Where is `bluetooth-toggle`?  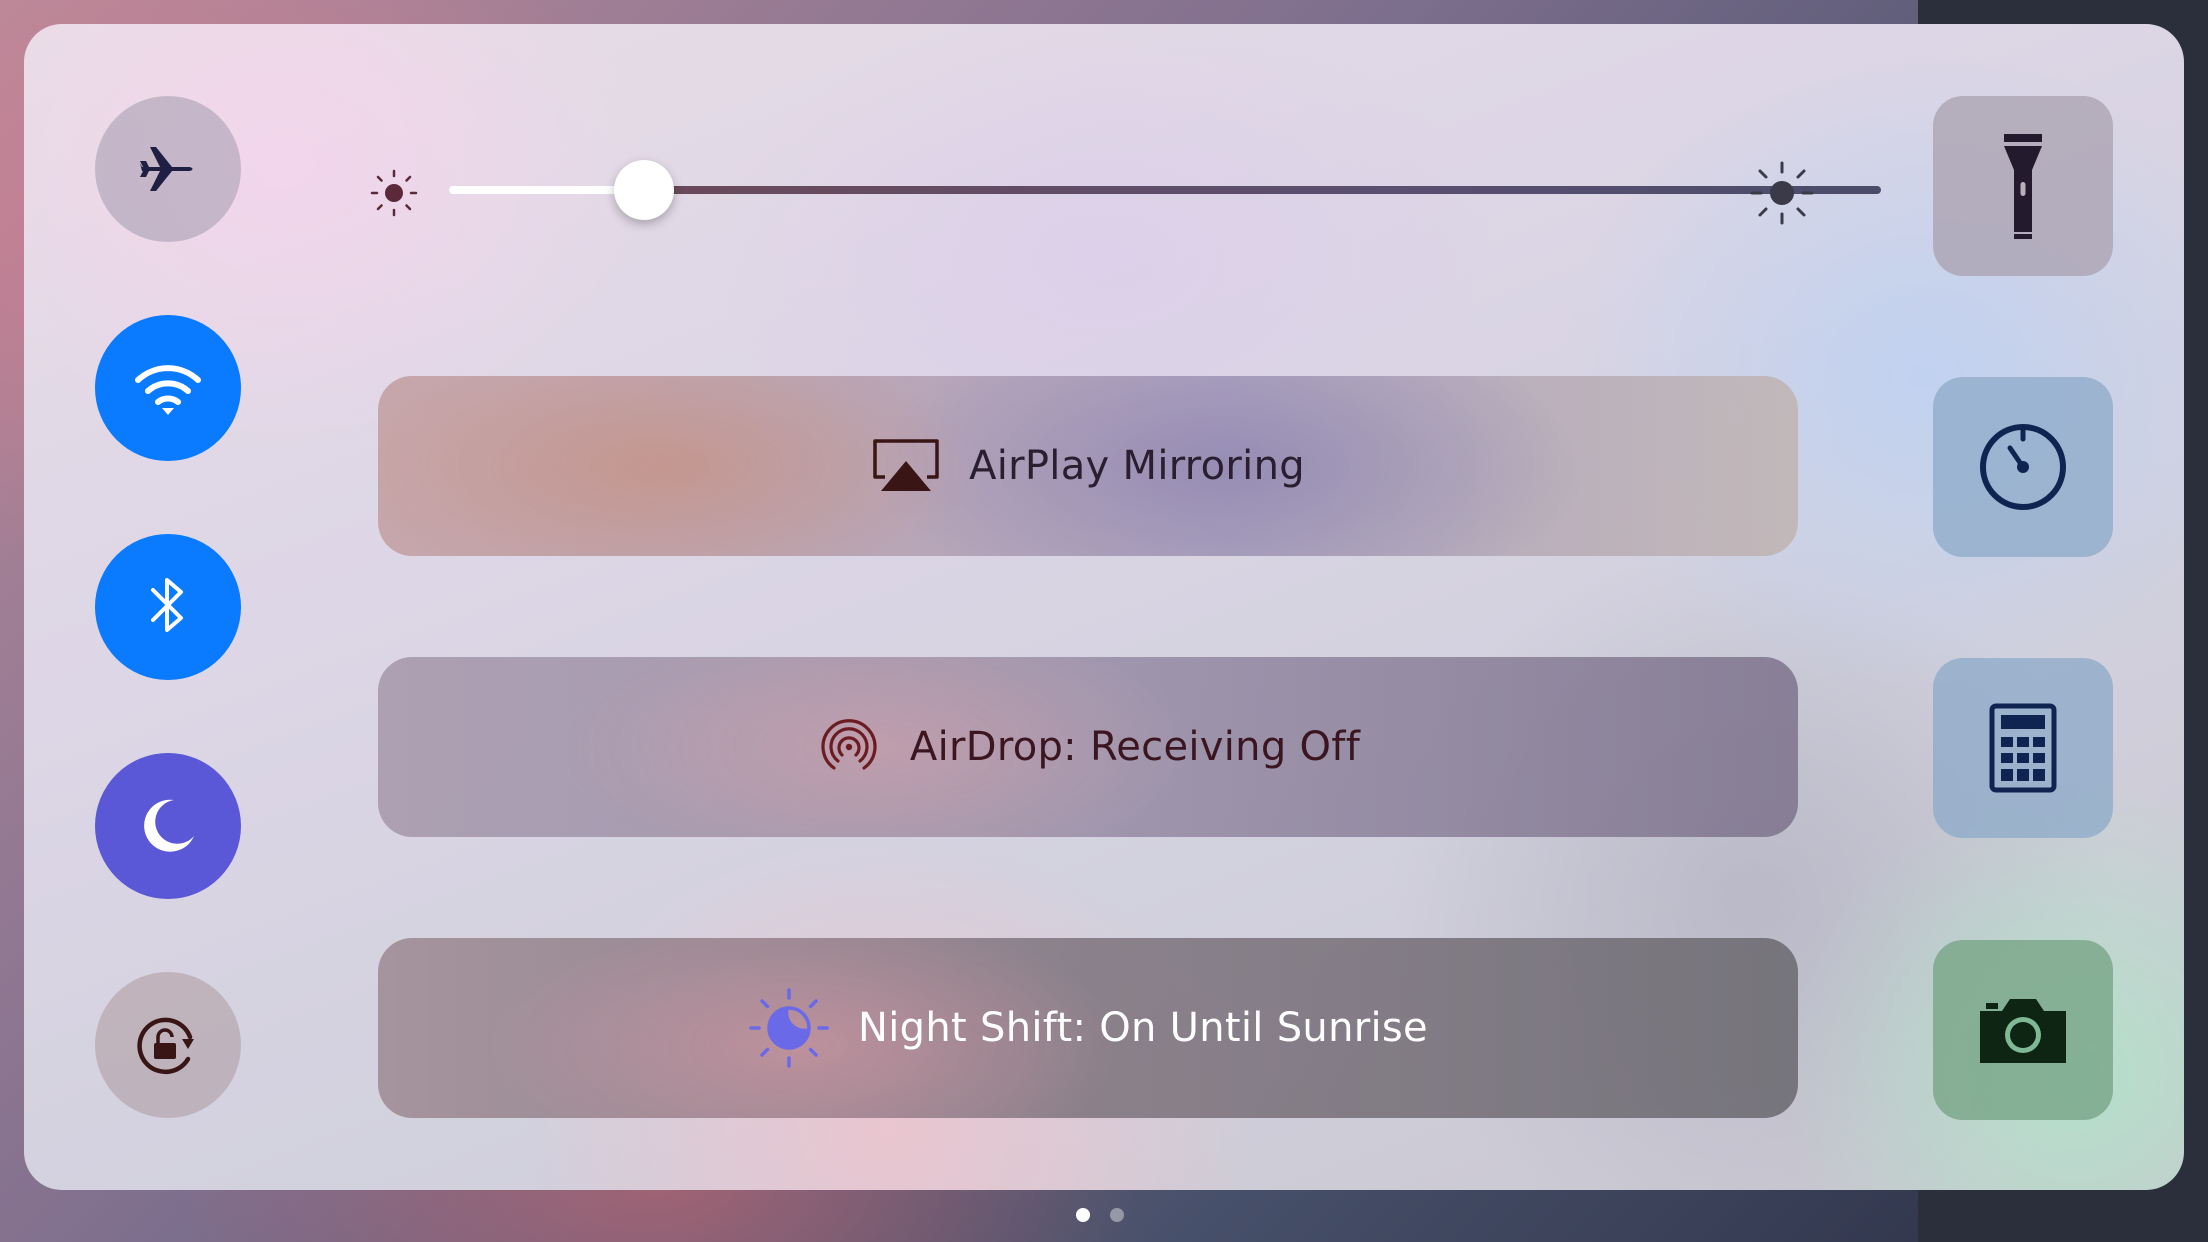
bluetooth-toggle is located at coordinates (168, 607).